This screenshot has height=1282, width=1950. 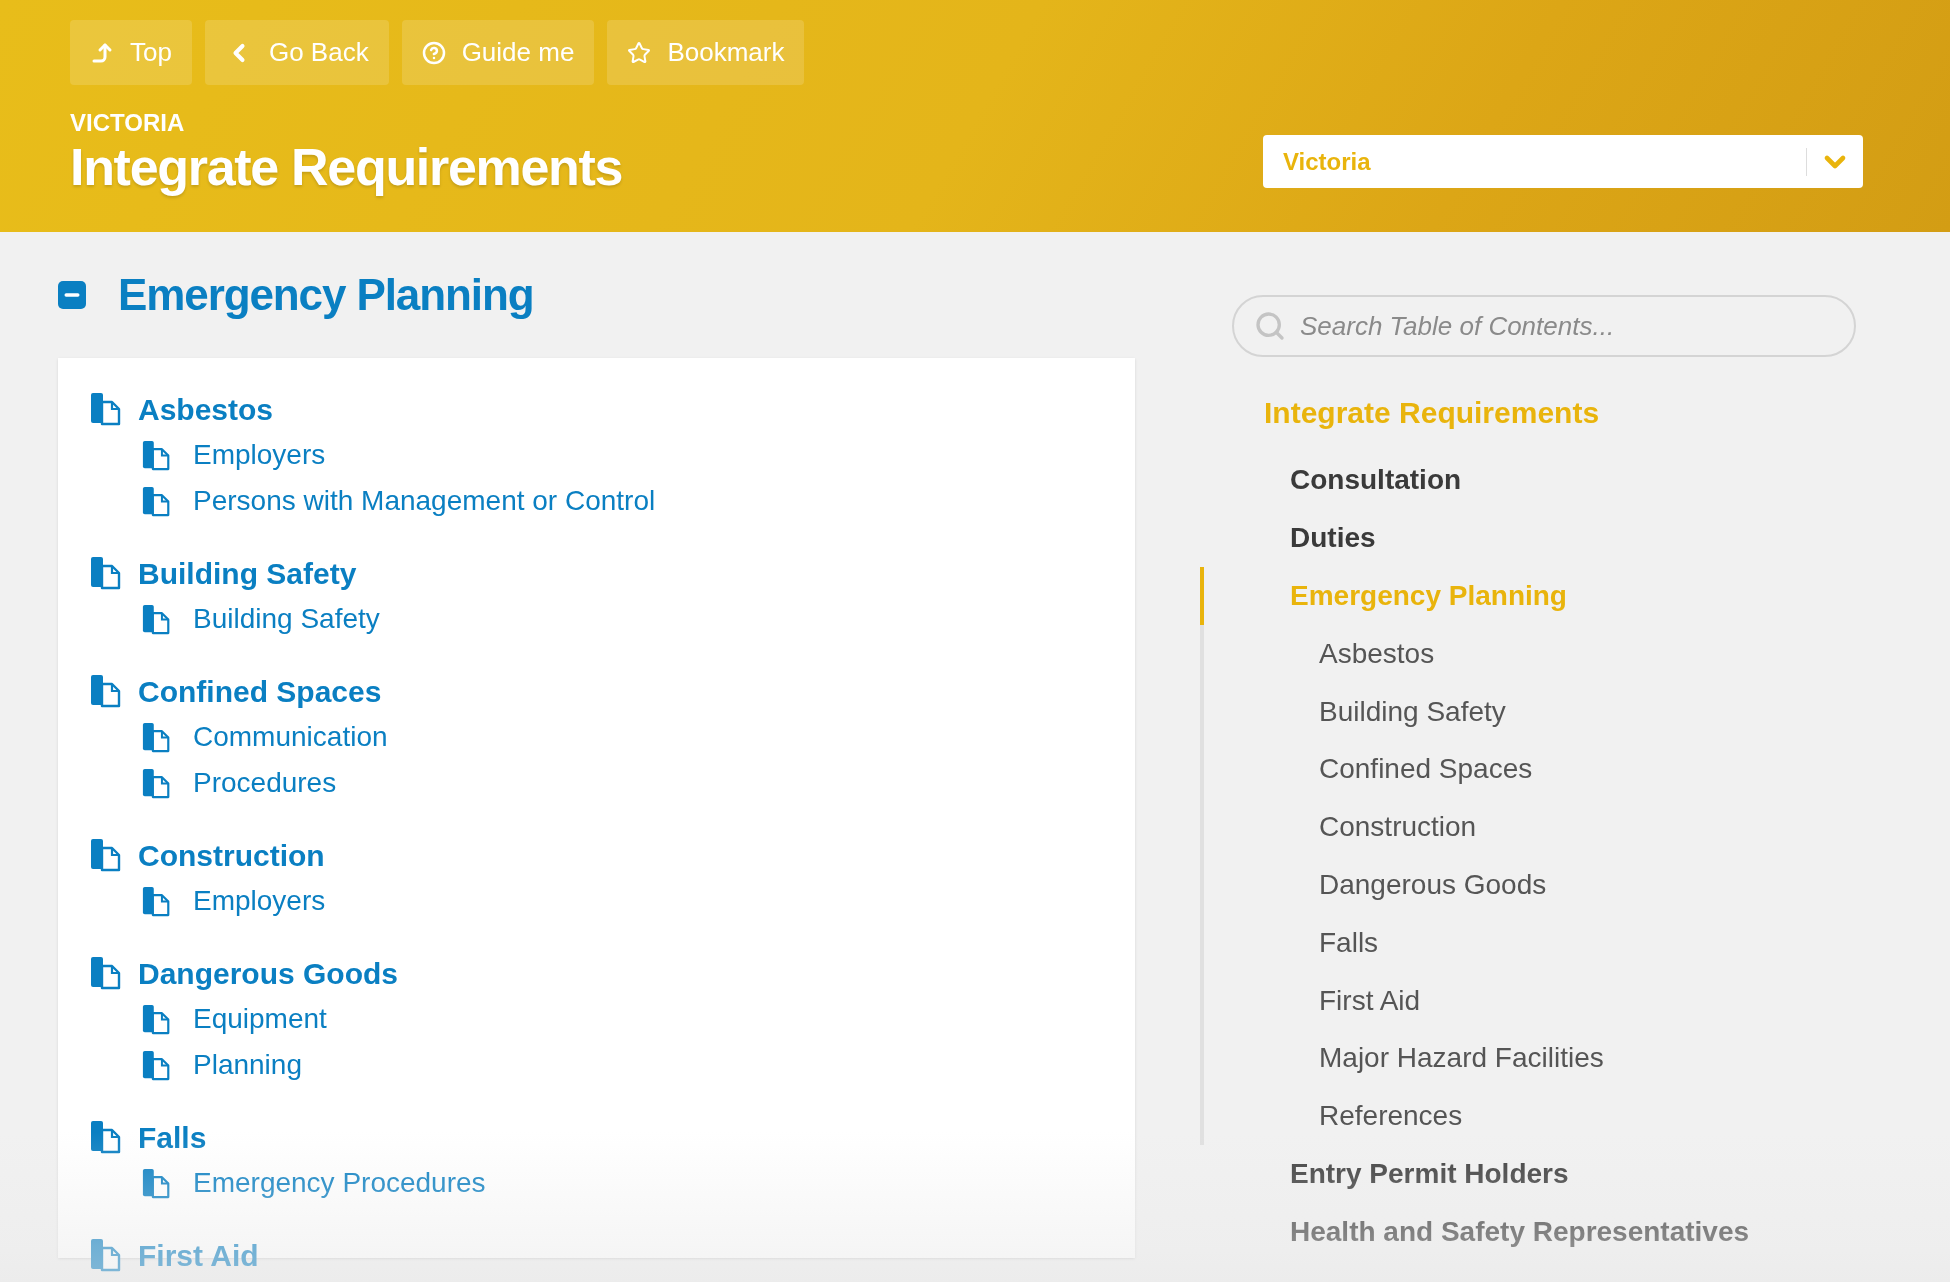 What do you see at coordinates (1634, 943) in the screenshot?
I see `toc-subitem: Falls` at bounding box center [1634, 943].